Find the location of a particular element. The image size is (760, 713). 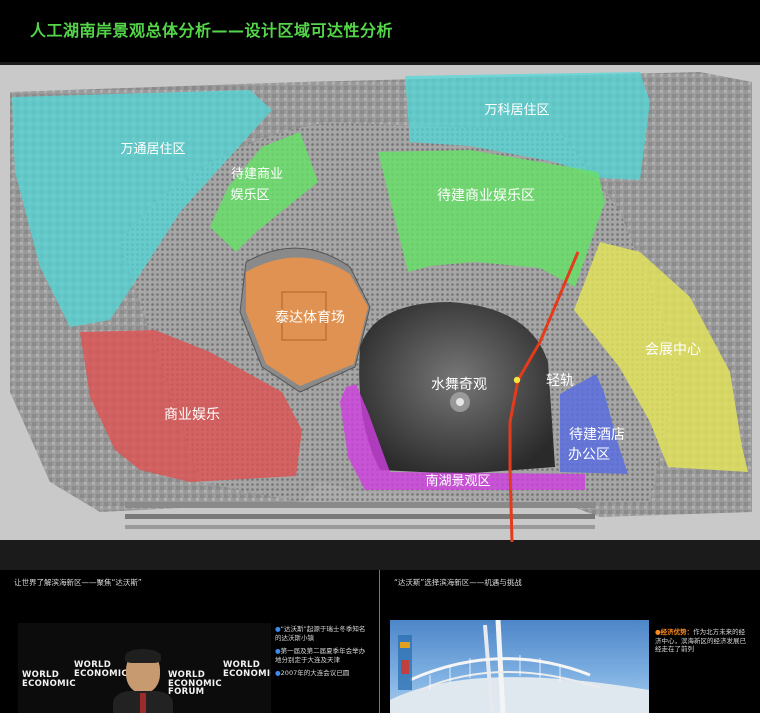

wef-logo-1: WORLD ECONOMIC is located at coordinates (49, 679).